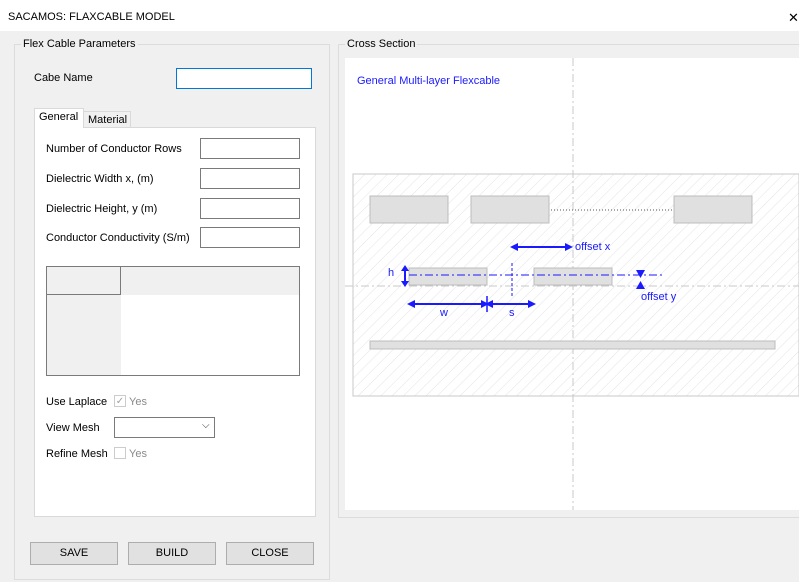 The image size is (799, 582). What do you see at coordinates (250, 148) in the screenshot?
I see `conductor-rows-input` at bounding box center [250, 148].